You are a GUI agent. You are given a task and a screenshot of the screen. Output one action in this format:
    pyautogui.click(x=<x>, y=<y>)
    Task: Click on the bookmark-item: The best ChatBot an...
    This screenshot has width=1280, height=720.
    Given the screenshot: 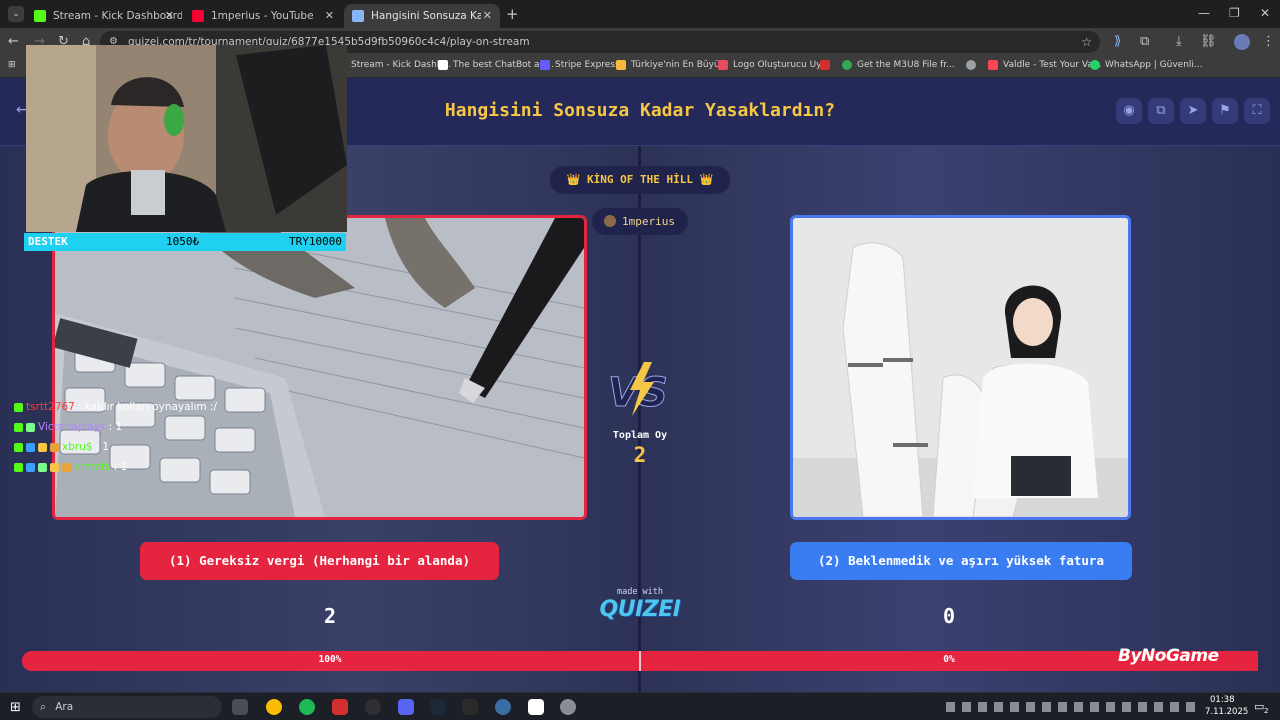 What is the action you would take?
    pyautogui.click(x=496, y=65)
    